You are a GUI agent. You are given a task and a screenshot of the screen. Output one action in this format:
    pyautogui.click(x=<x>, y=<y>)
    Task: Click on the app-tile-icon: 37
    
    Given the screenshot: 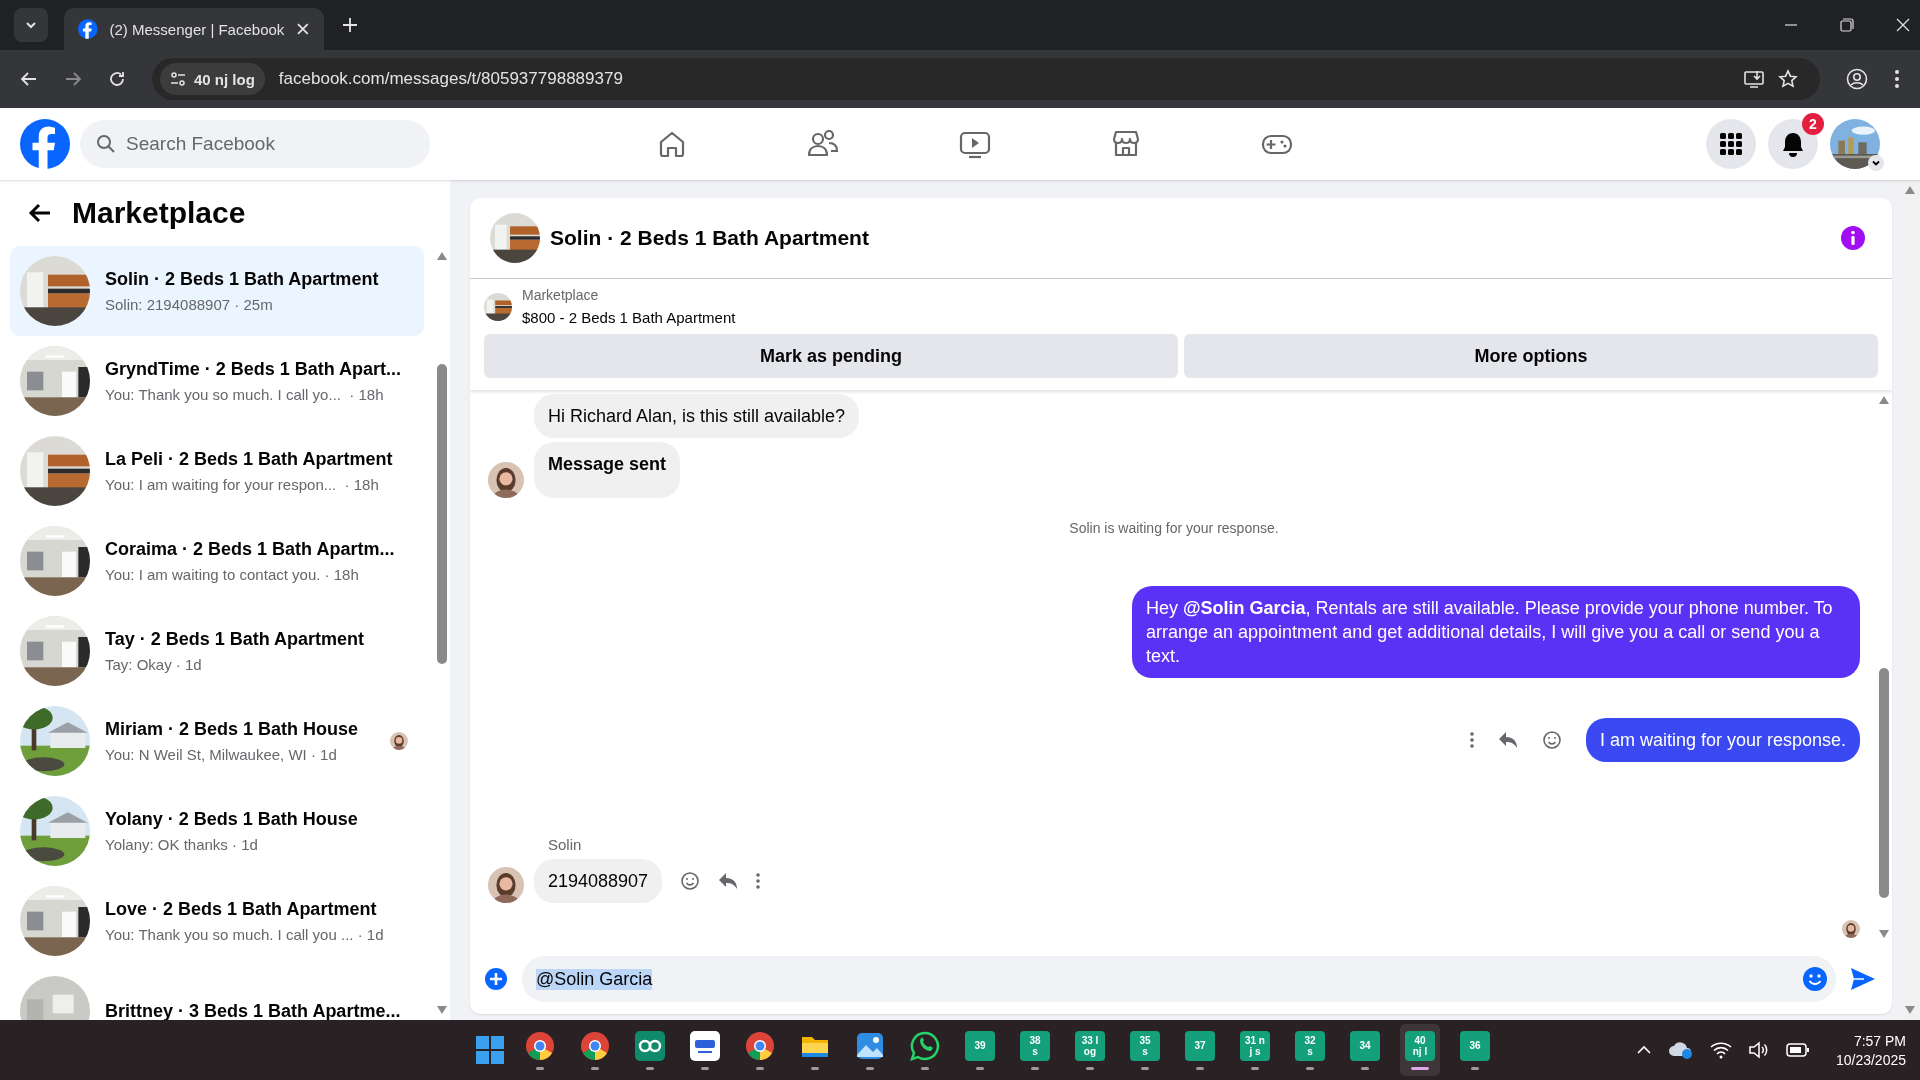 What is the action you would take?
    pyautogui.click(x=1199, y=1045)
    